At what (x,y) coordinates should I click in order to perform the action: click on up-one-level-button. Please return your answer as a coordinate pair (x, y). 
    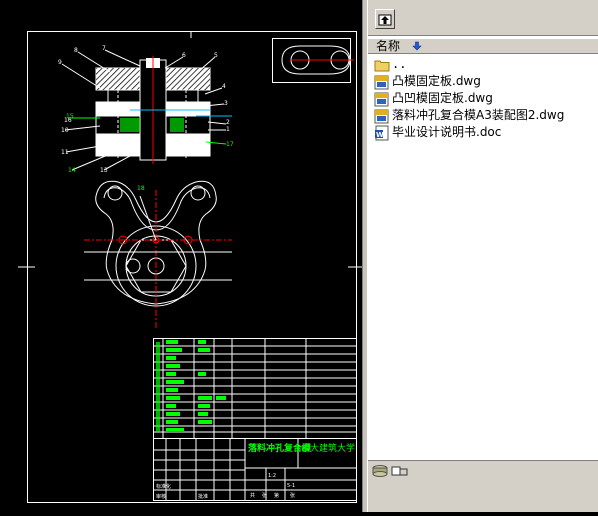
    Looking at the image, I should click on (385, 19).